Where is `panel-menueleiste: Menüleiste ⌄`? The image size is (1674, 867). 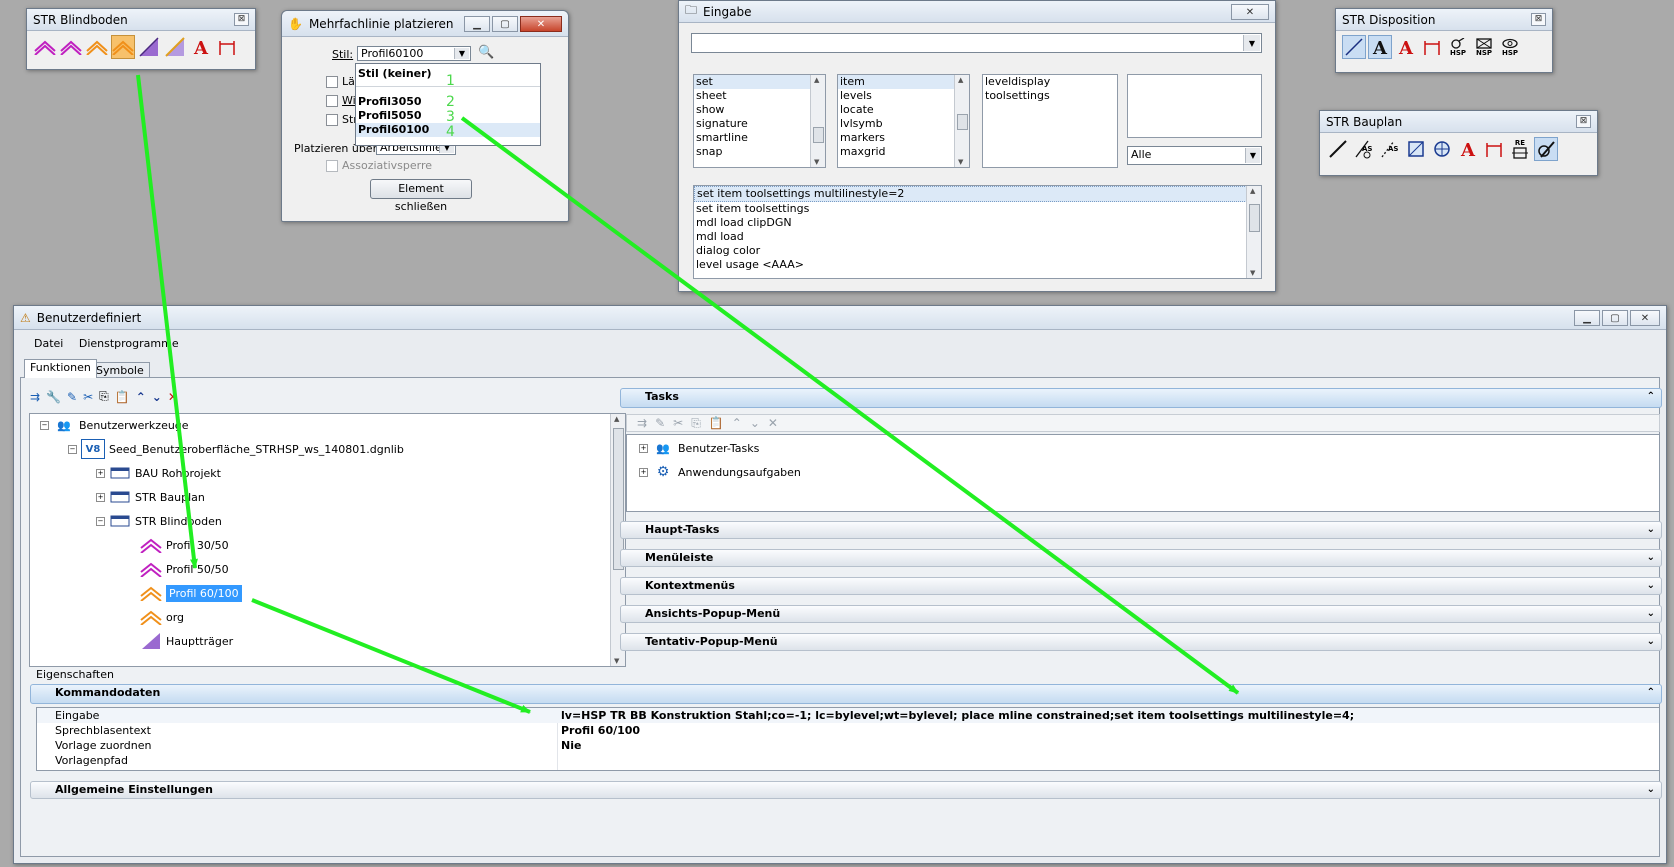 panel-menueleiste: Menüleiste ⌄ is located at coordinates (1141, 558).